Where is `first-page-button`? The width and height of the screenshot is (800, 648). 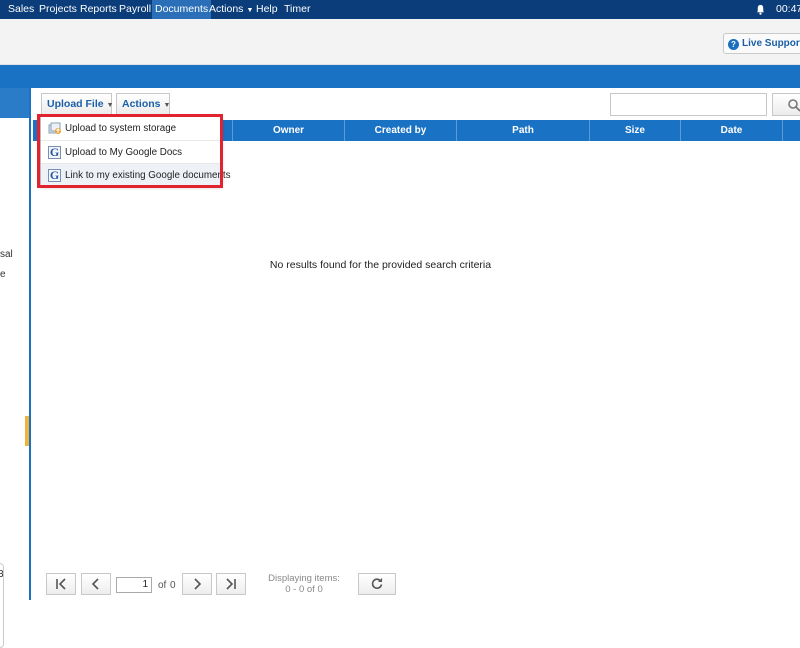 first-page-button is located at coordinates (61, 584).